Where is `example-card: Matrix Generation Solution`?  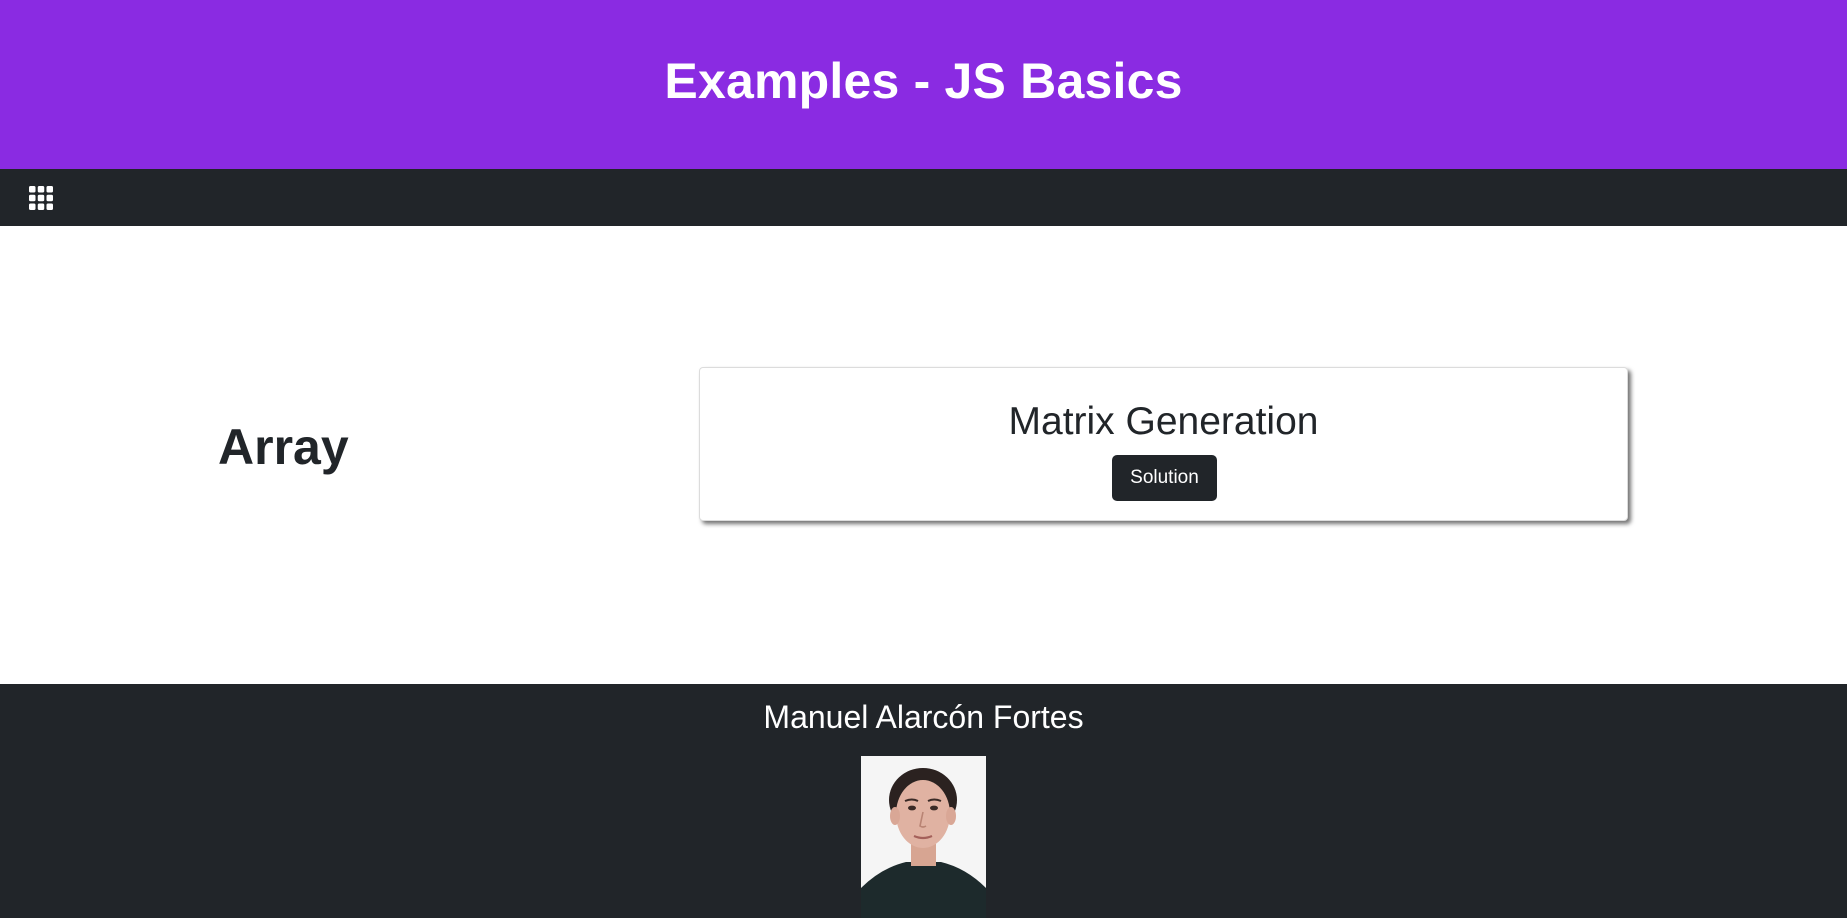 example-card: Matrix Generation Solution is located at coordinates (1163, 444).